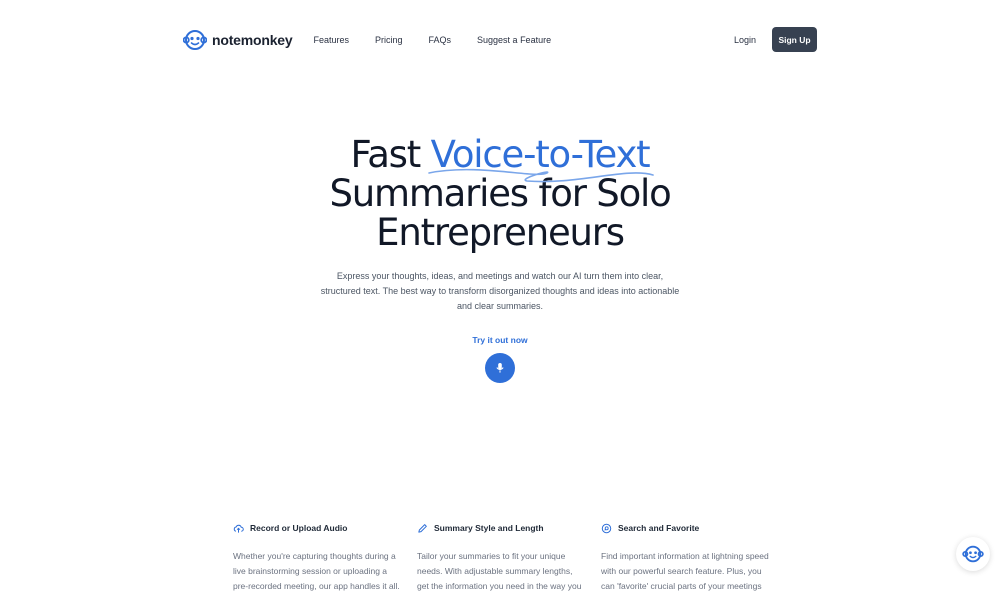 The width and height of the screenshot is (1000, 600). What do you see at coordinates (606, 528) in the screenshot?
I see `search-icon` at bounding box center [606, 528].